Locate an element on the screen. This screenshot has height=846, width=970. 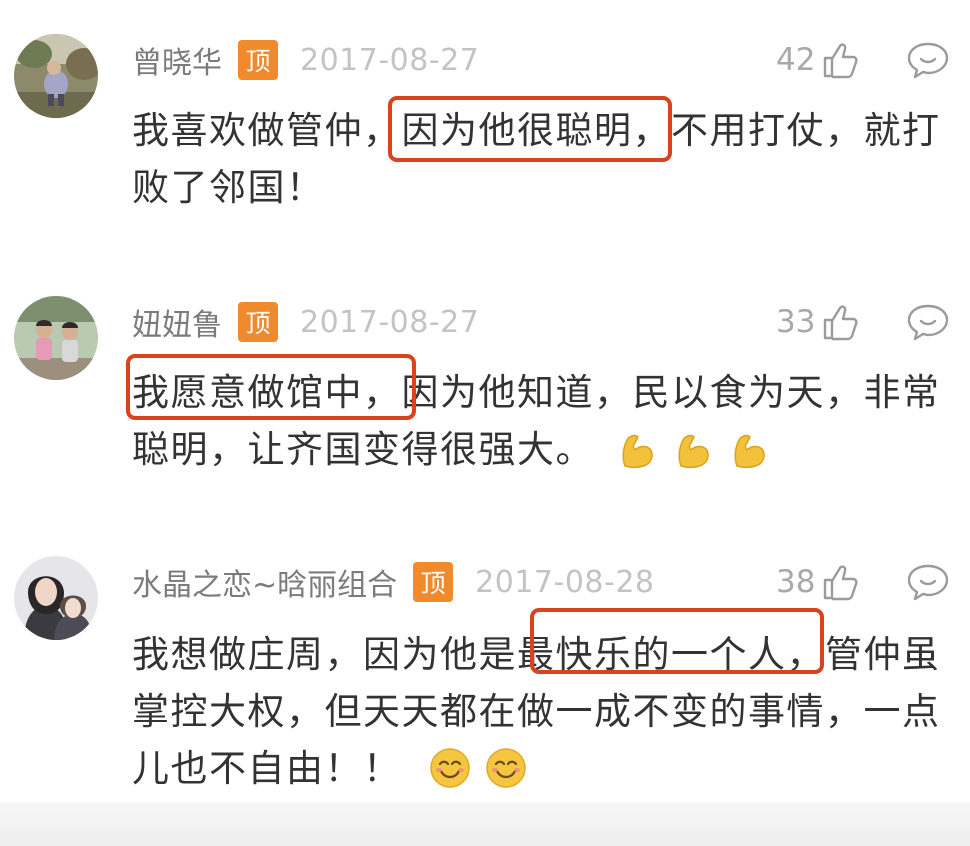
like-count: 38 is located at coordinates (796, 582).